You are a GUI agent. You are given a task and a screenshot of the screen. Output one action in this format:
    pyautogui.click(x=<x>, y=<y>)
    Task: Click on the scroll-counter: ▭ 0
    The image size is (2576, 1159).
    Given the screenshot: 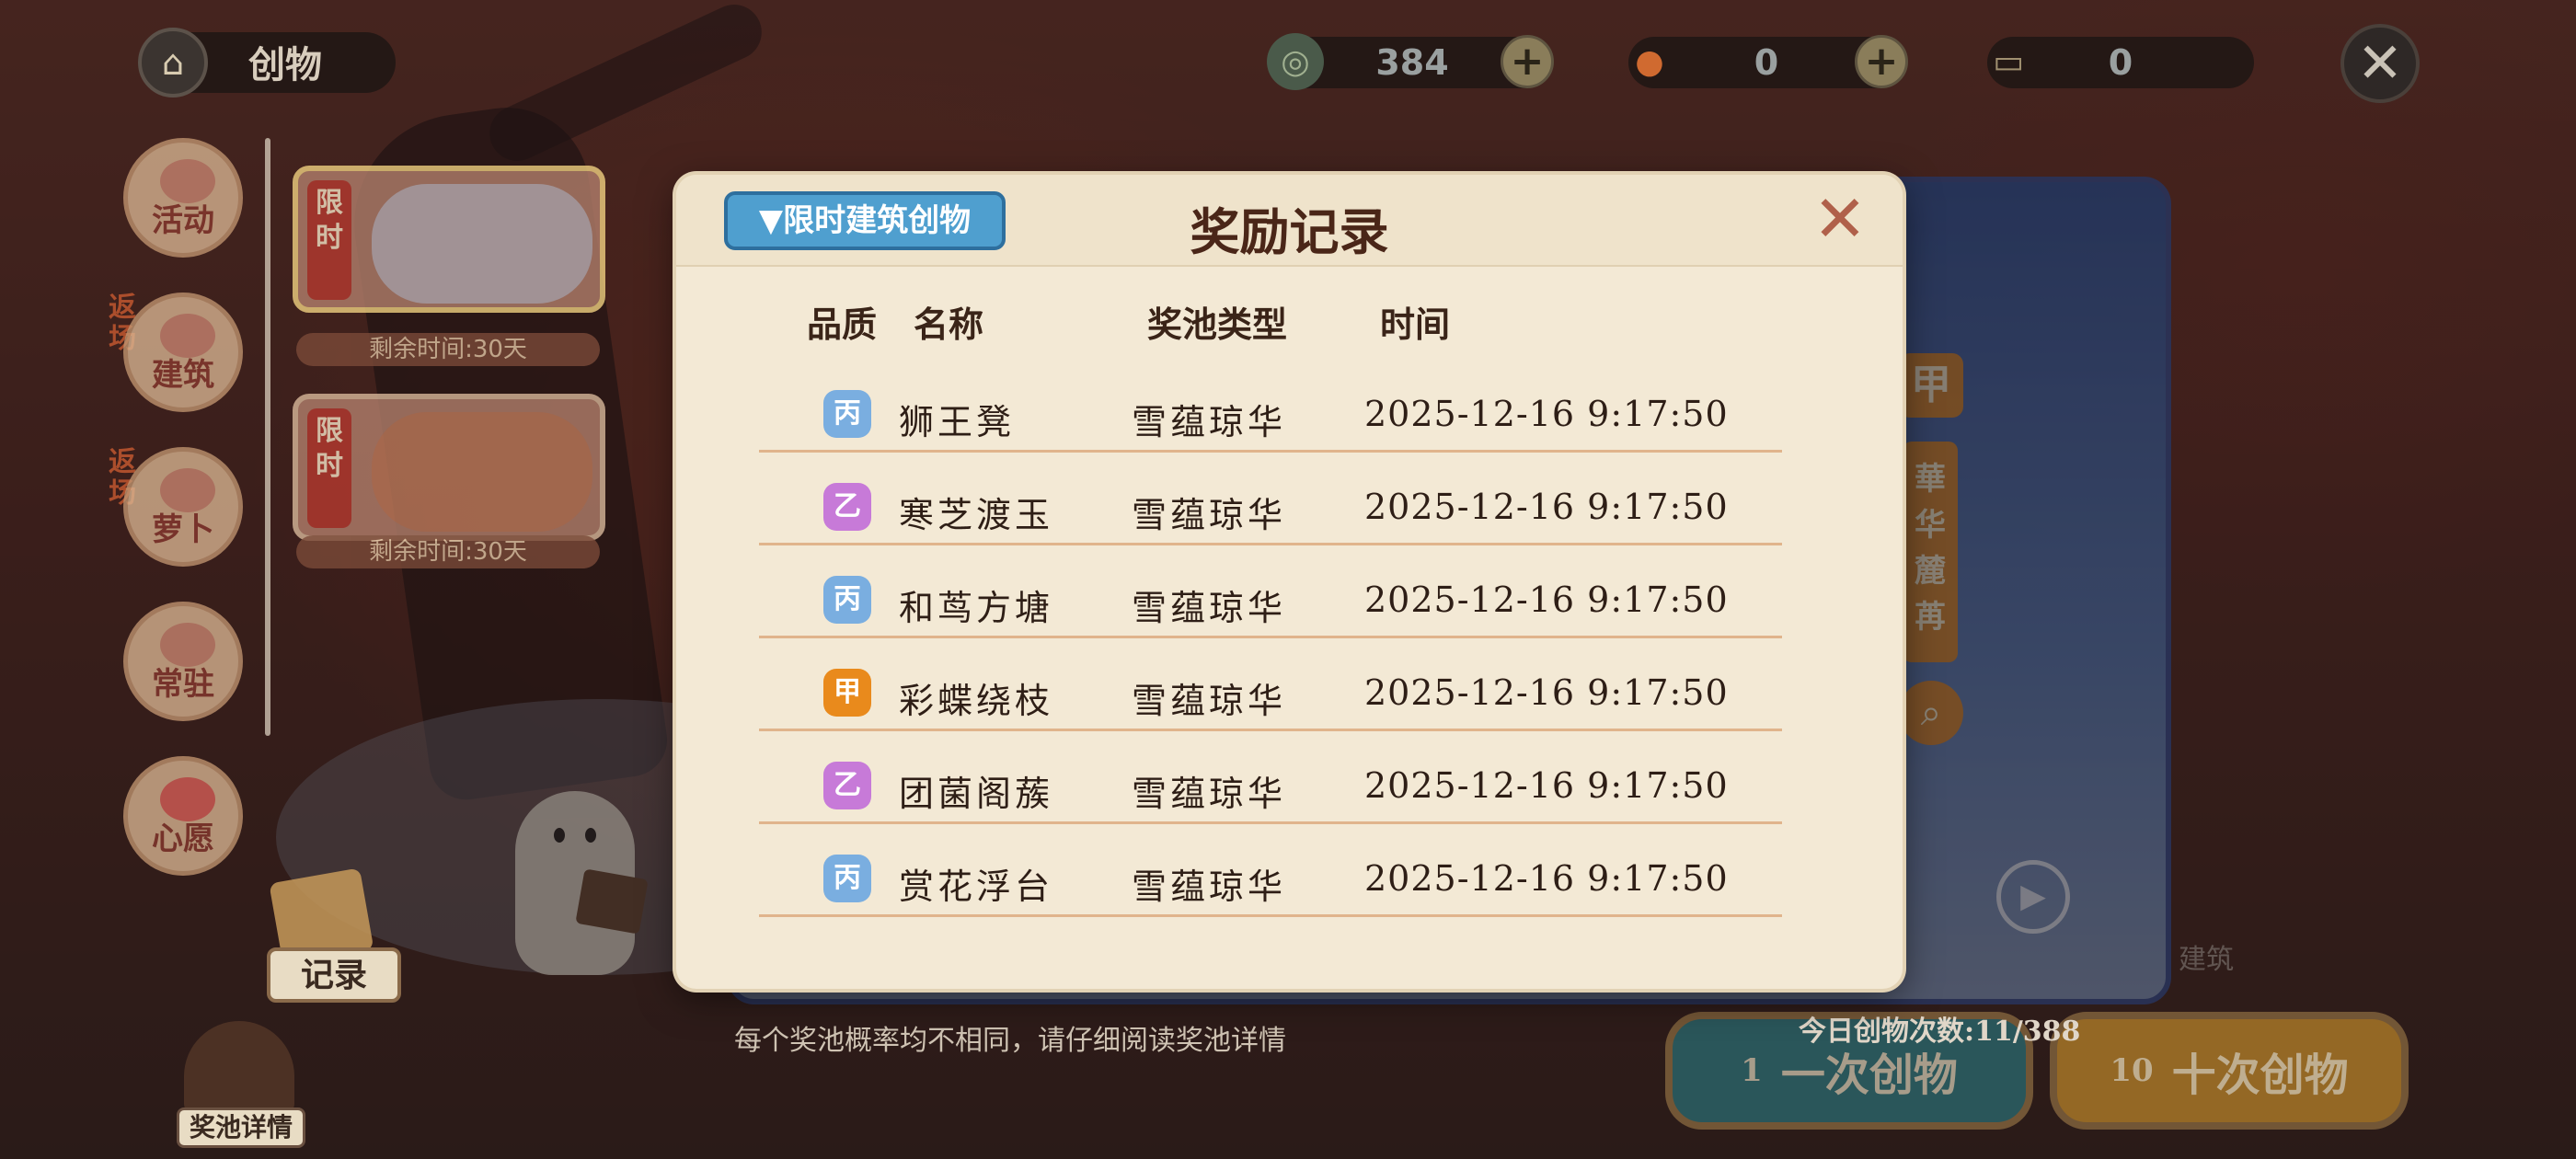 What is the action you would take?
    pyautogui.click(x=2120, y=62)
    